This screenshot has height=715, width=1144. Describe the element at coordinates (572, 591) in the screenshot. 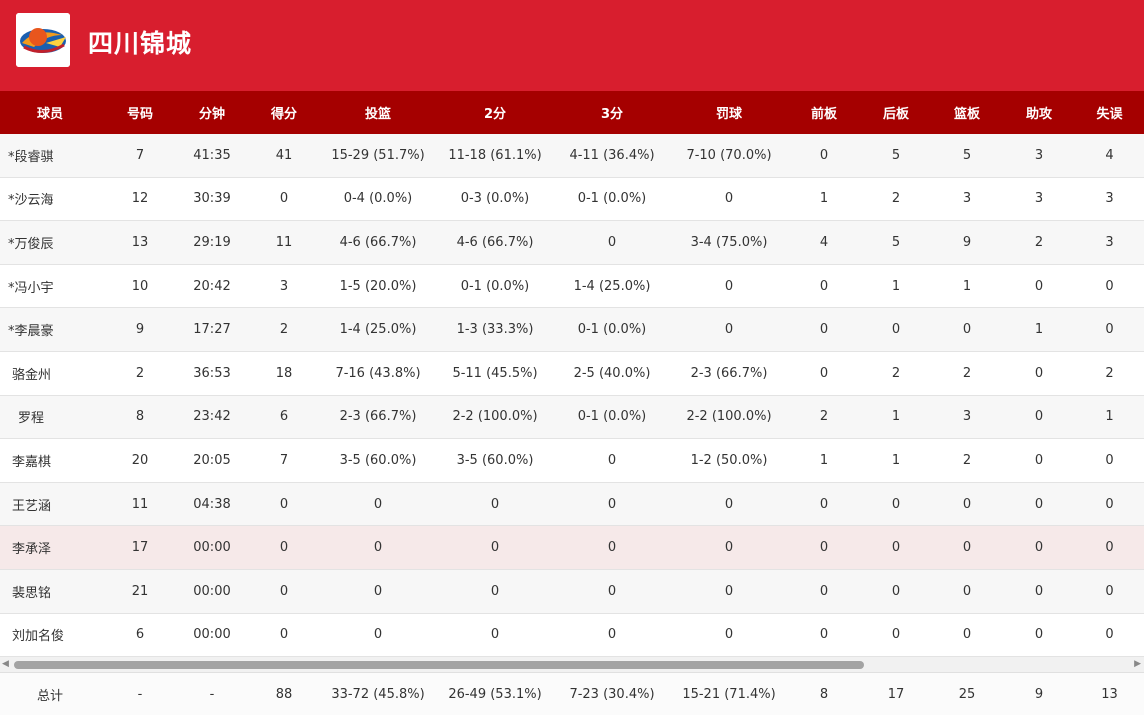

I see `table-row: 裴思铭 21 00:00 0 0 0 0 0 0 0 0 0 0` at that location.